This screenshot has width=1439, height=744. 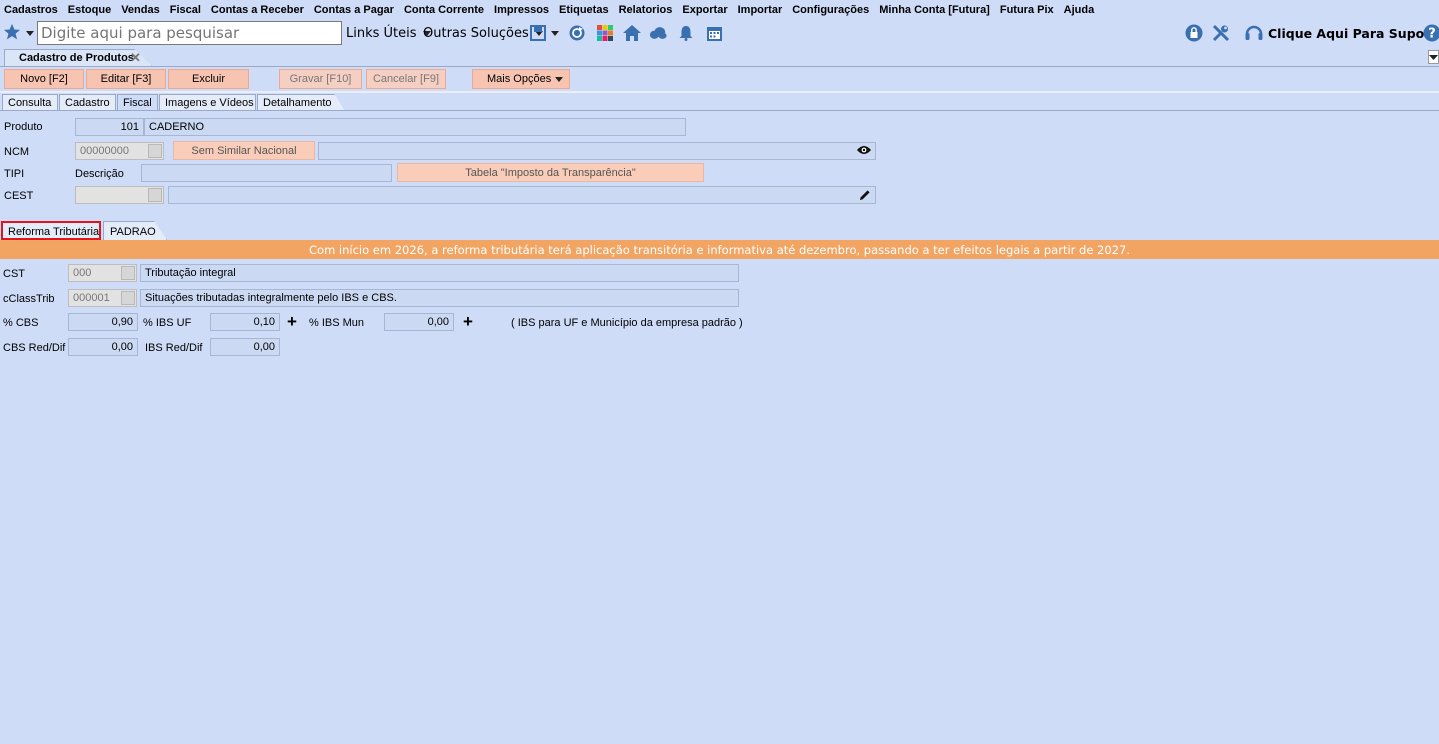 I want to click on outras-solucoes-menu: Outras Soluções, so click(x=483, y=33).